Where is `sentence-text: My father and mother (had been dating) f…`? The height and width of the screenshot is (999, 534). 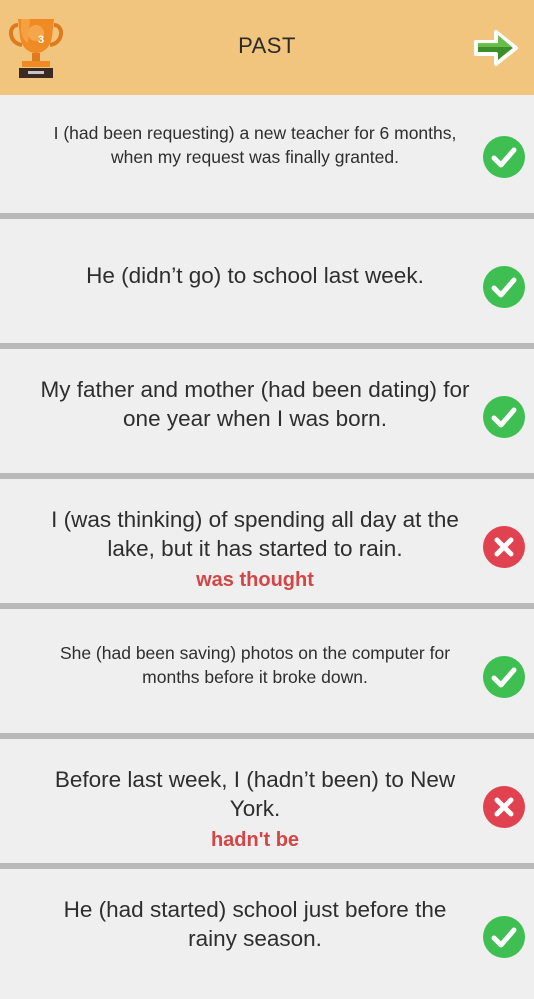
sentence-text: My father and mother (had been dating) f… is located at coordinates (255, 404).